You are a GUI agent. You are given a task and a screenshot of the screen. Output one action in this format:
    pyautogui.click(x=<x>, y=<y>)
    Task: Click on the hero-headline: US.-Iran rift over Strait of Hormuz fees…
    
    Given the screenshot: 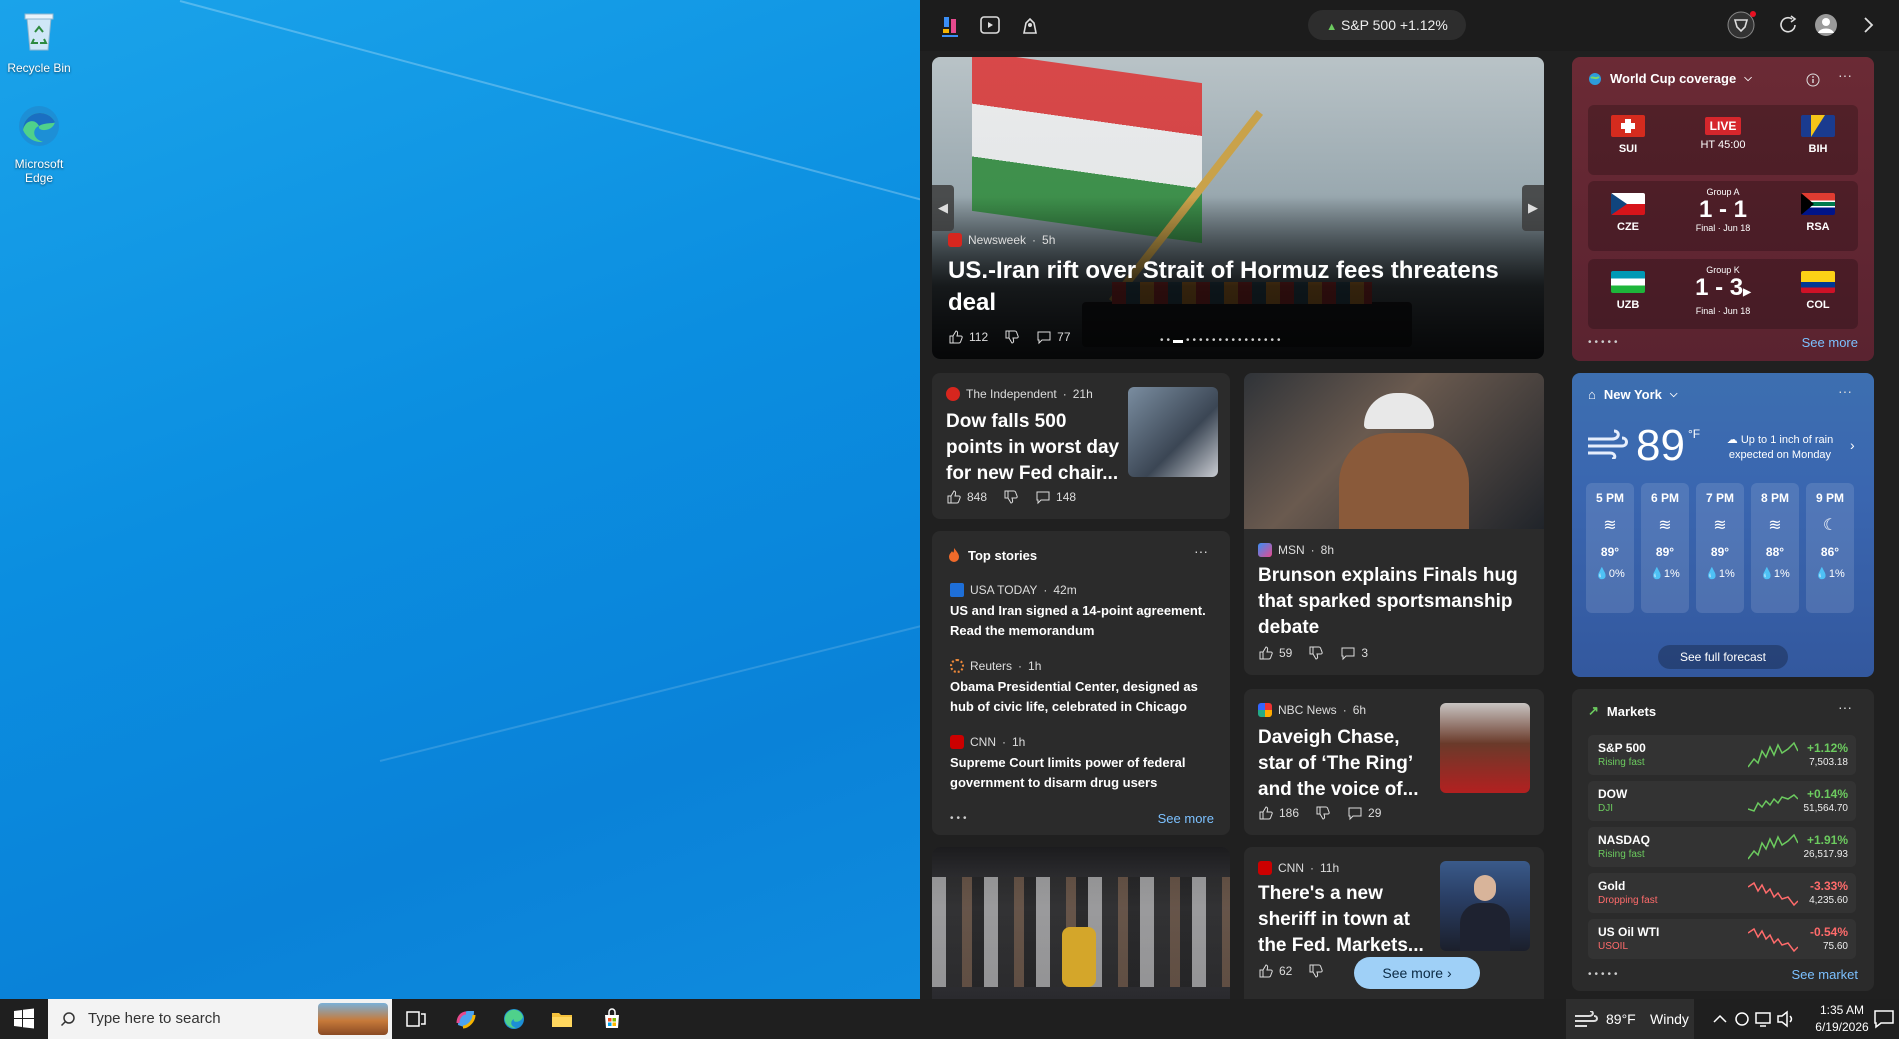 What is the action you would take?
    pyautogui.click(x=1228, y=287)
    